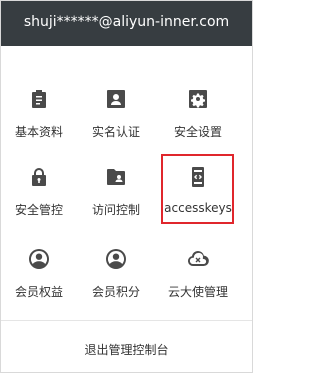 The width and height of the screenshot is (320, 373). I want to click on menu-label: accesskeys, so click(198, 208).